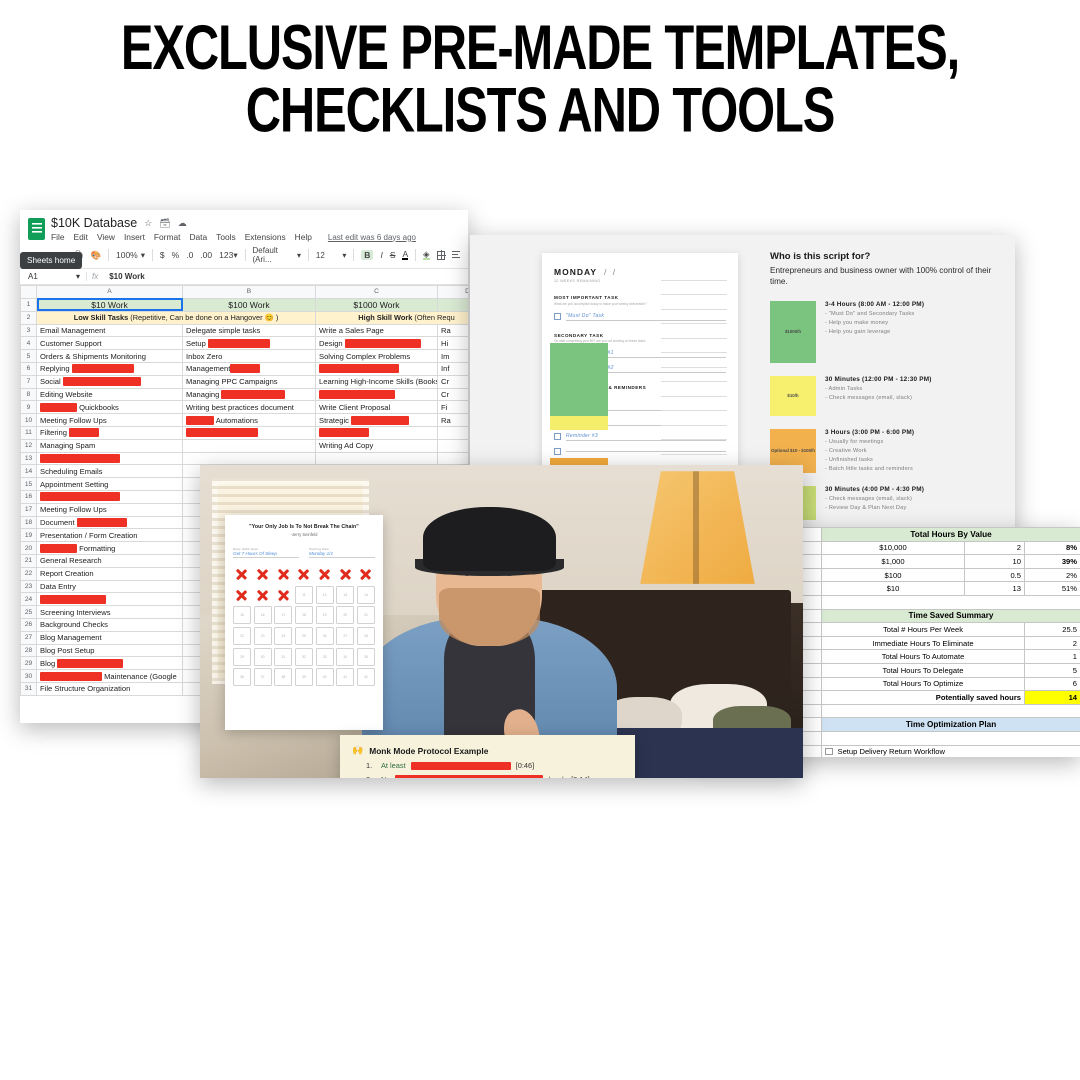 The width and height of the screenshot is (1080, 1080). Describe the element at coordinates (28, 676) in the screenshot. I see `row-header-30: 30` at that location.